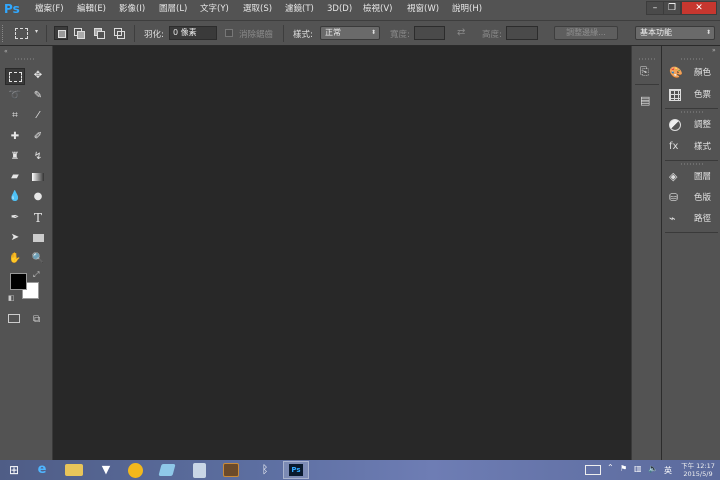 The height and width of the screenshot is (480, 720). What do you see at coordinates (15, 76) in the screenshot?
I see `rectangular-marquee-tool-icon` at bounding box center [15, 76].